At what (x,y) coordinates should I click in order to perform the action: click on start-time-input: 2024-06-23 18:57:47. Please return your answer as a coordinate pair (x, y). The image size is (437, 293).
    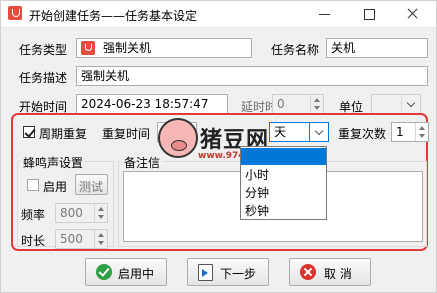
    Looking at the image, I should click on (152, 104).